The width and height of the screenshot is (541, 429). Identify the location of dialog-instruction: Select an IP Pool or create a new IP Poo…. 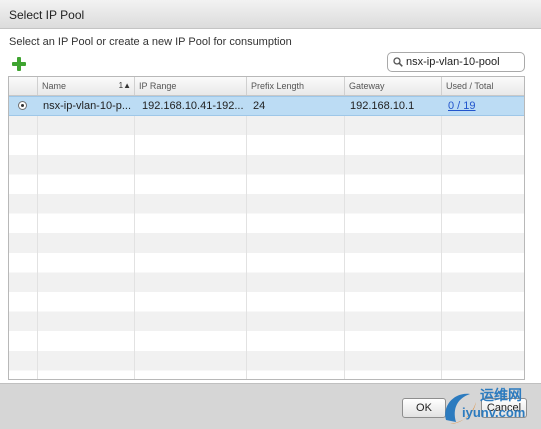
(150, 42).